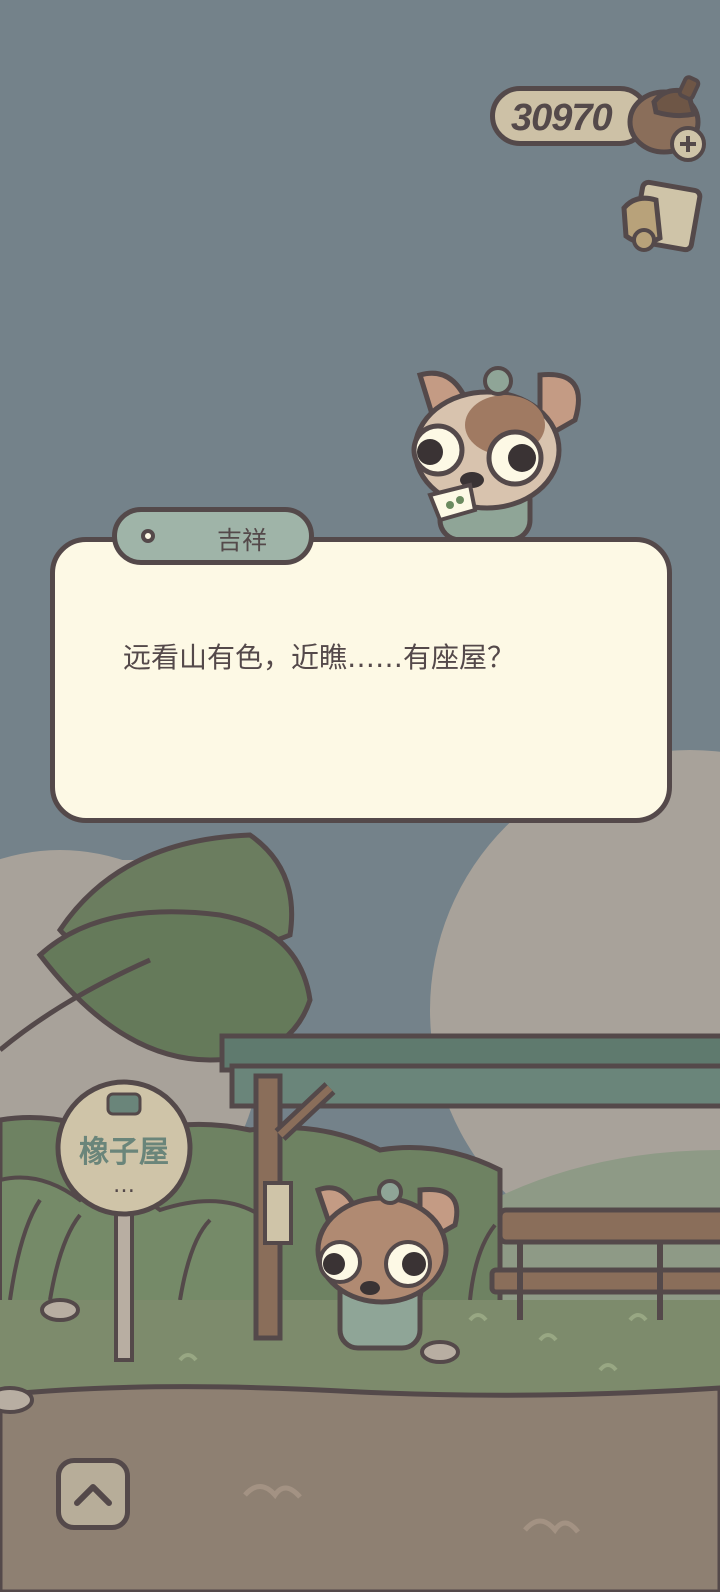  What do you see at coordinates (241, 540) in the screenshot?
I see `speaker-name: 吉祥` at bounding box center [241, 540].